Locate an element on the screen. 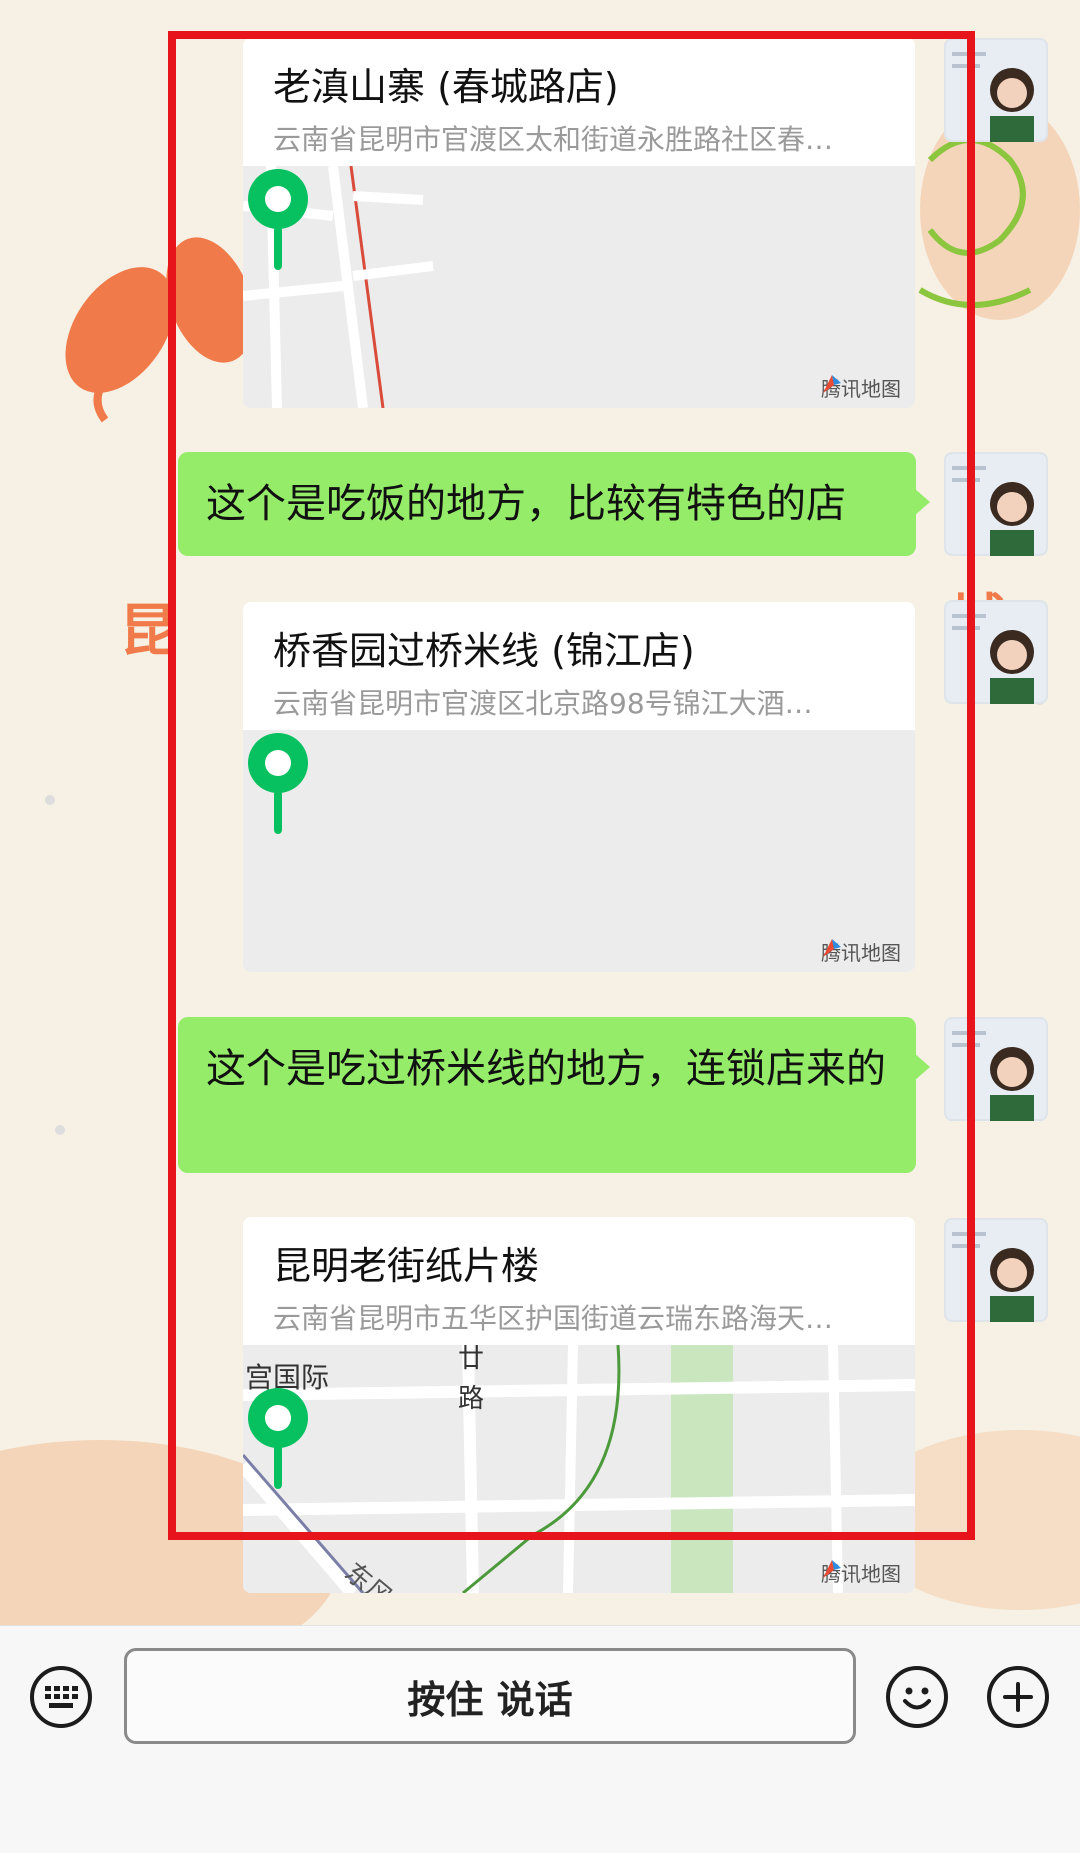 The height and width of the screenshot is (1853, 1080). hold-to-talk-button: 按住 说话 is located at coordinates (490, 1696).